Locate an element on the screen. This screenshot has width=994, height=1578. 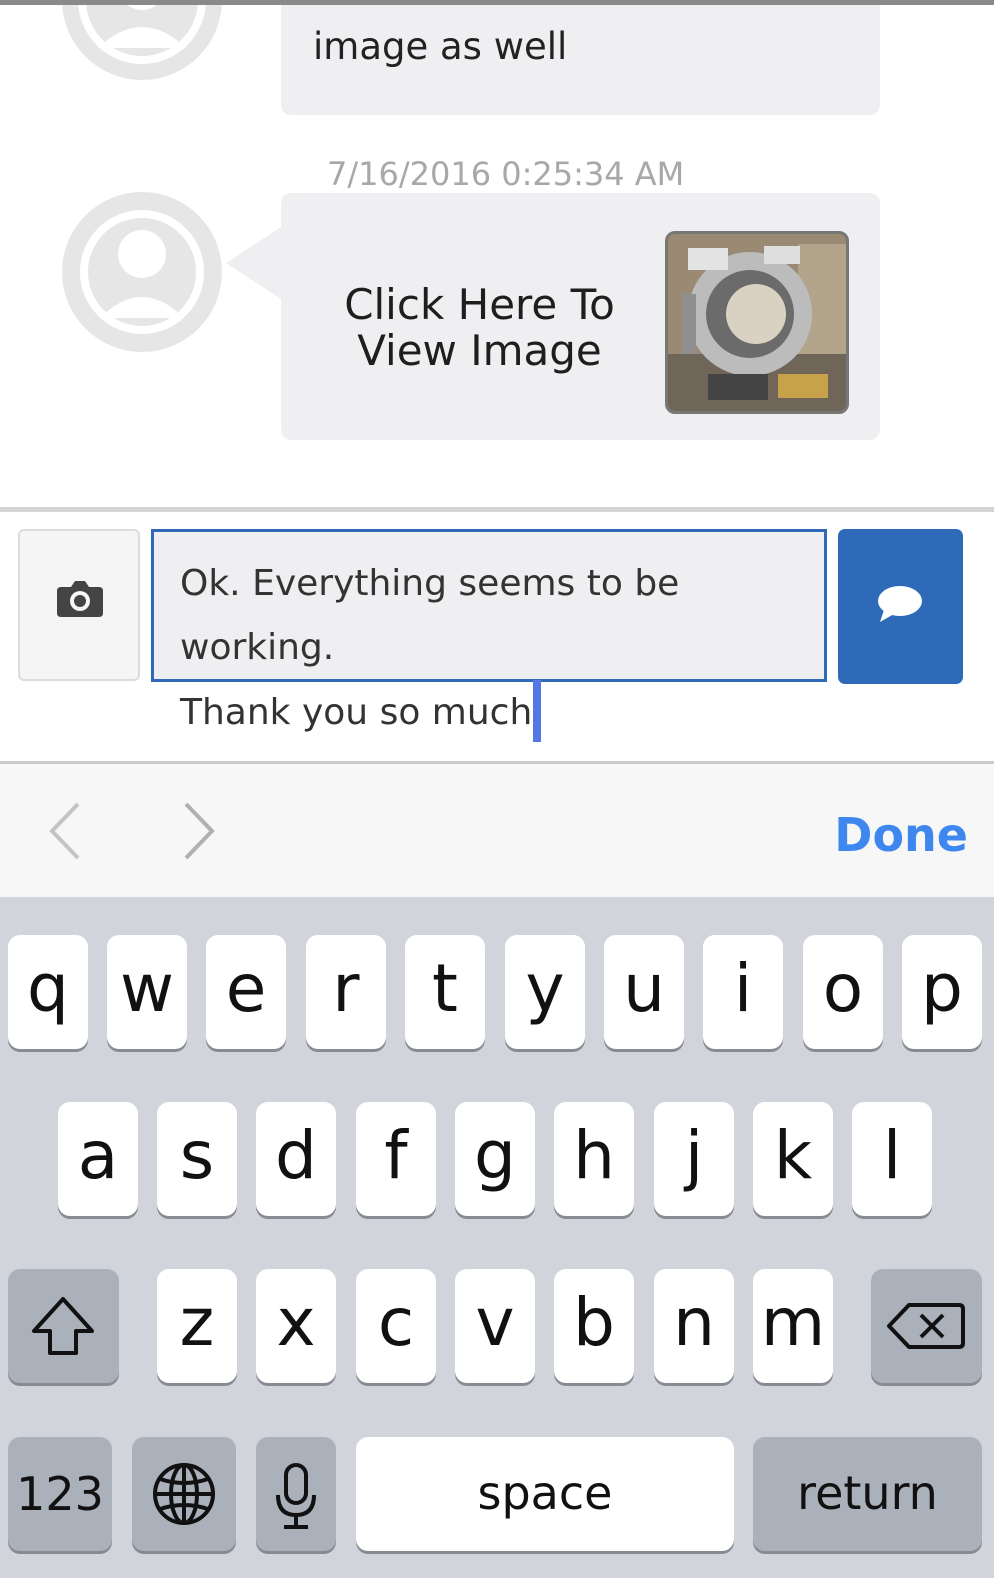
globe-icon is located at coordinates (184, 1494).